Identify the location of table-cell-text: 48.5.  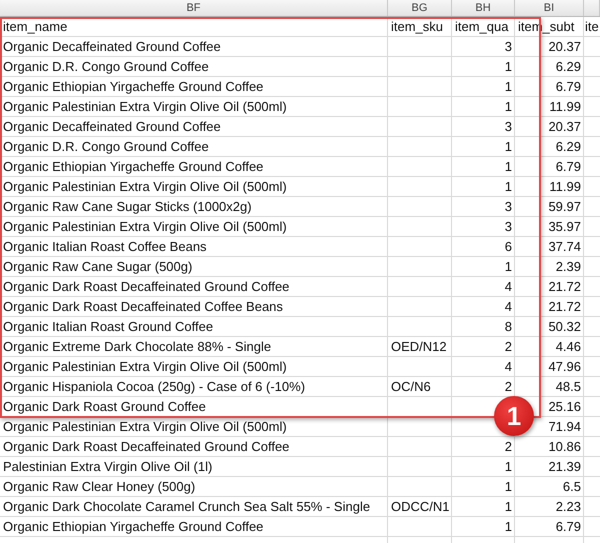
(568, 387).